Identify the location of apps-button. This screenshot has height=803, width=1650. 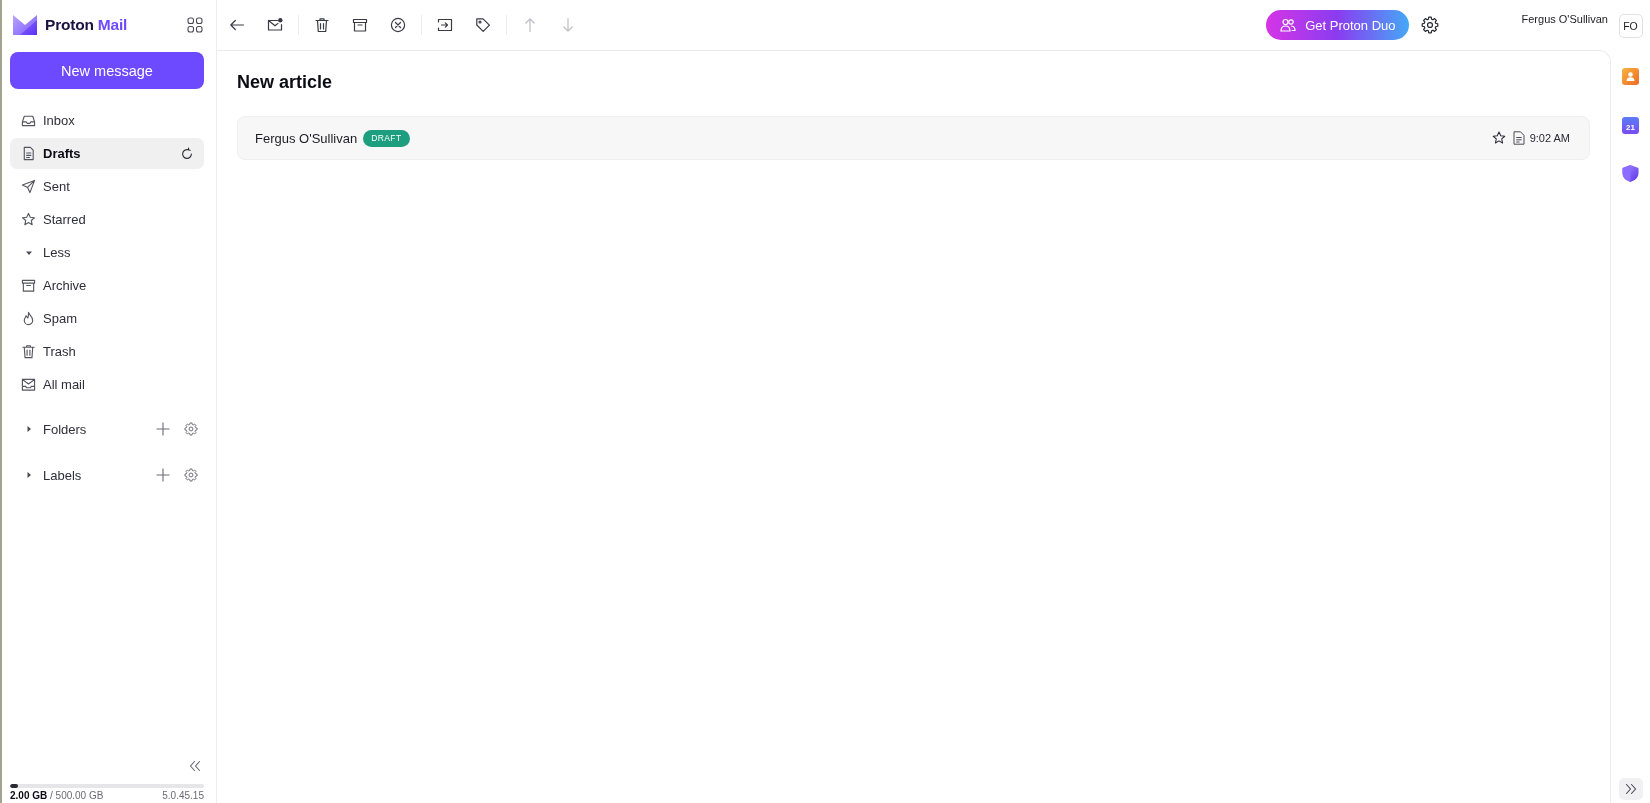
(195, 25).